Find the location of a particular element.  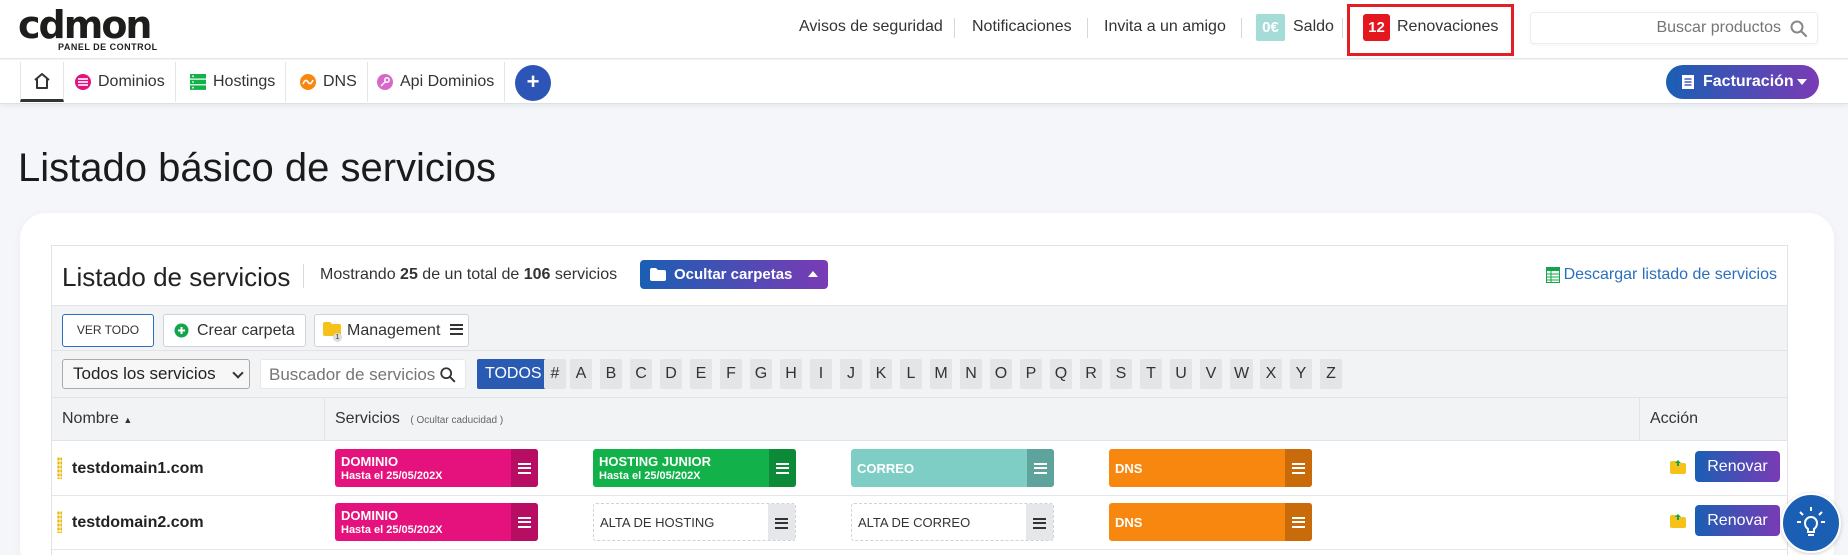

letter-filter-a: A is located at coordinates (581, 374).